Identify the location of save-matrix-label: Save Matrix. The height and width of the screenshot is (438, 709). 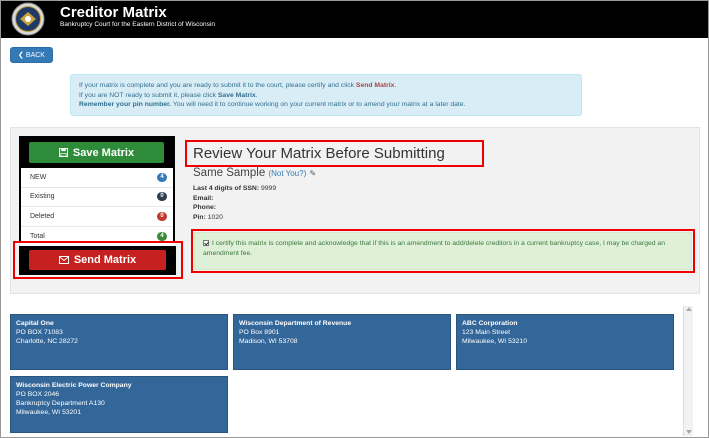
(103, 152).